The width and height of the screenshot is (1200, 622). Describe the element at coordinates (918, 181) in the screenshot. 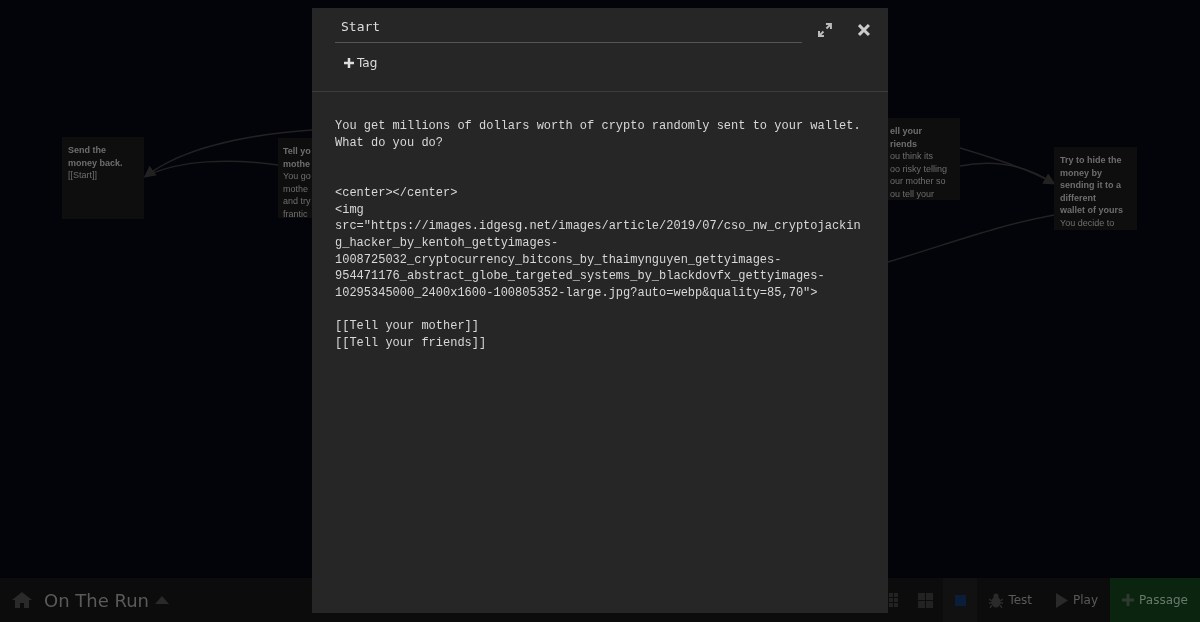

I see `passage-excerpt: our mother so` at that location.